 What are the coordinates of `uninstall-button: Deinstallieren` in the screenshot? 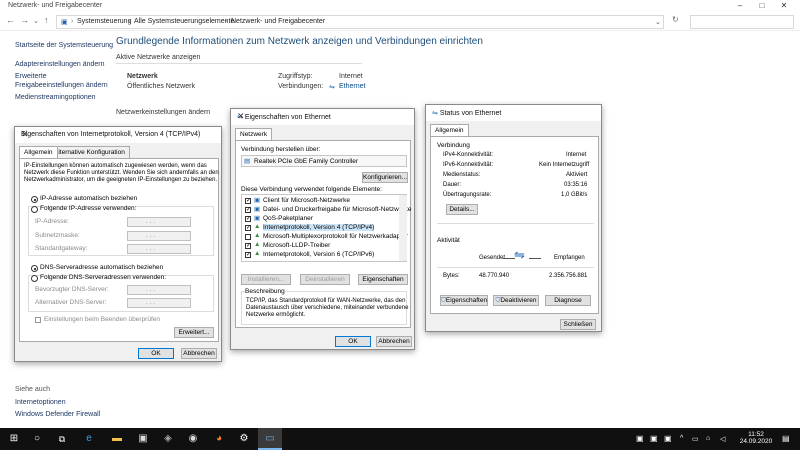 It's located at (325, 279).